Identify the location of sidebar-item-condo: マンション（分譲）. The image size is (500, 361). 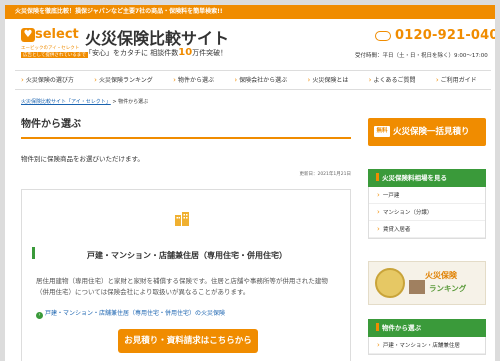
(427, 212).